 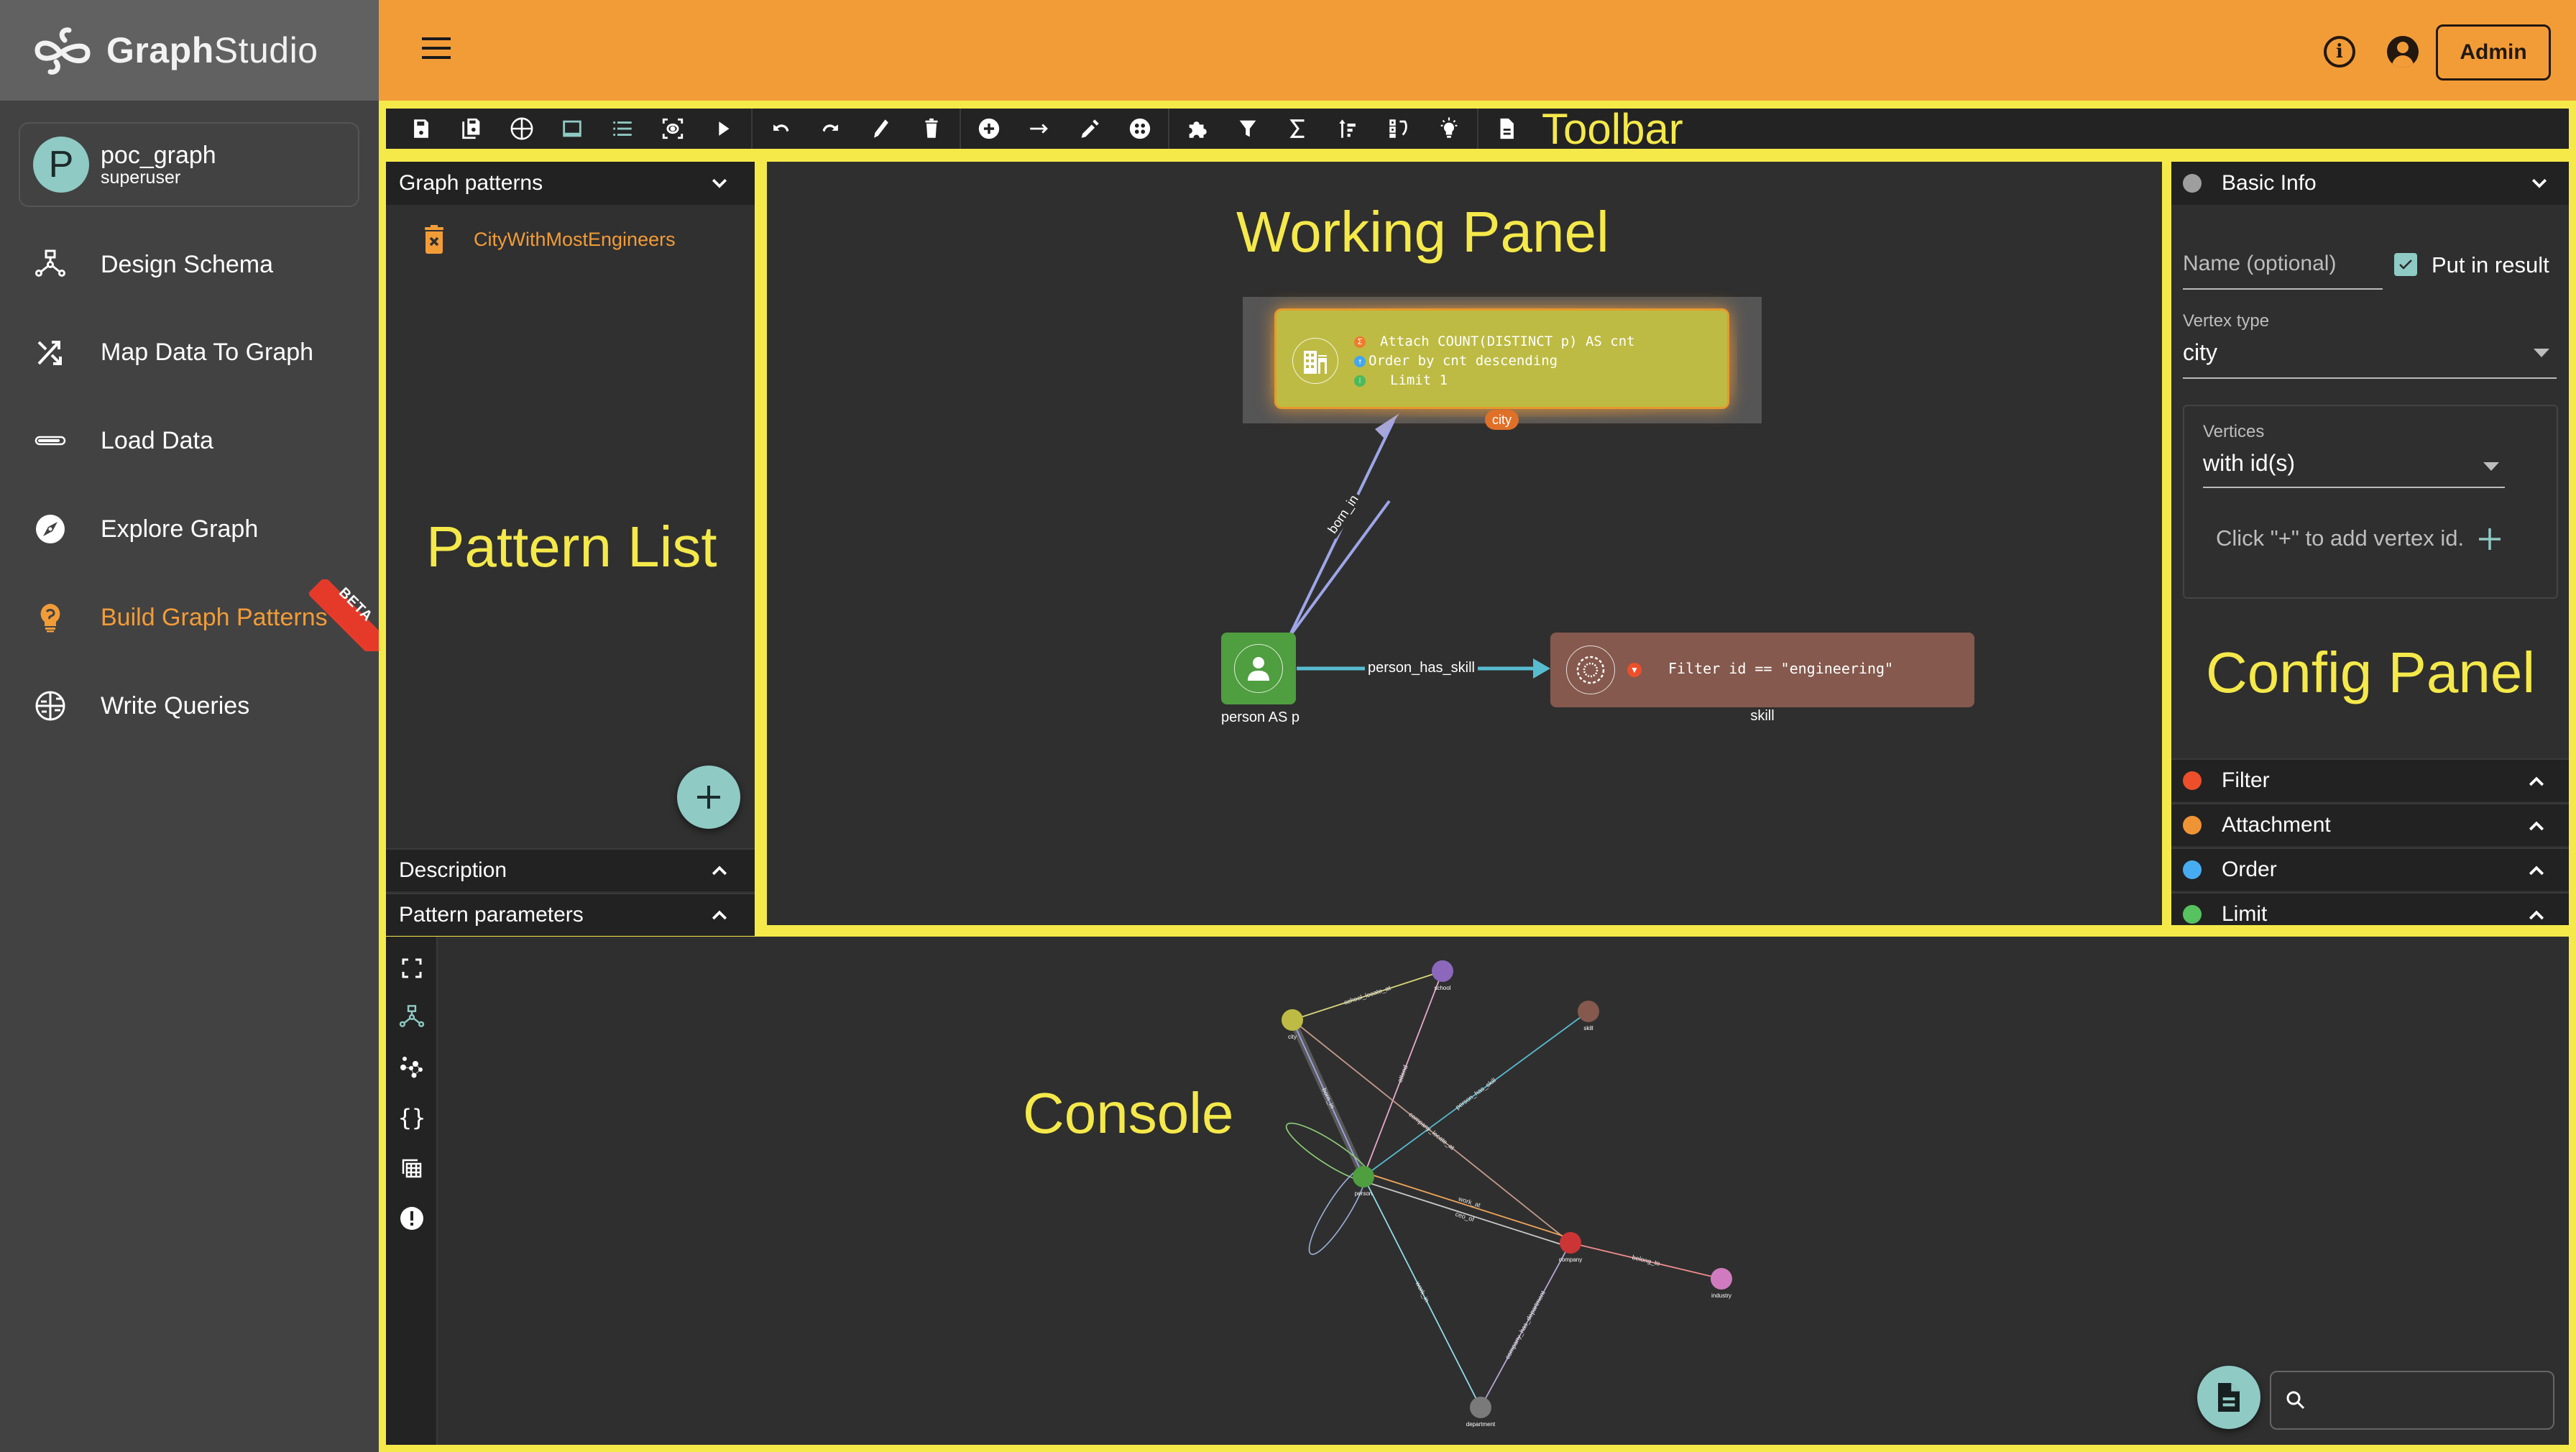 I want to click on console-search-field, so click(x=2412, y=1400).